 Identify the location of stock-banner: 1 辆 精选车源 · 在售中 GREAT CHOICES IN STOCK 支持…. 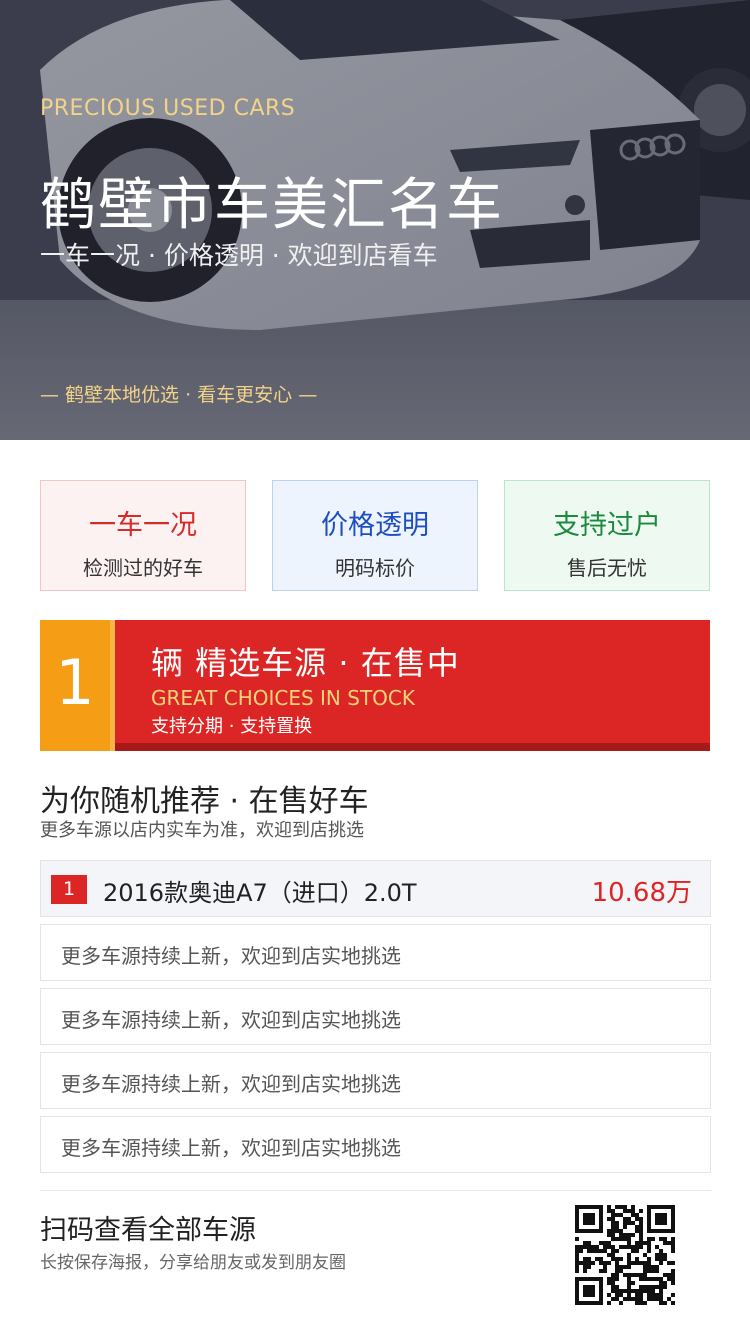
(375, 685).